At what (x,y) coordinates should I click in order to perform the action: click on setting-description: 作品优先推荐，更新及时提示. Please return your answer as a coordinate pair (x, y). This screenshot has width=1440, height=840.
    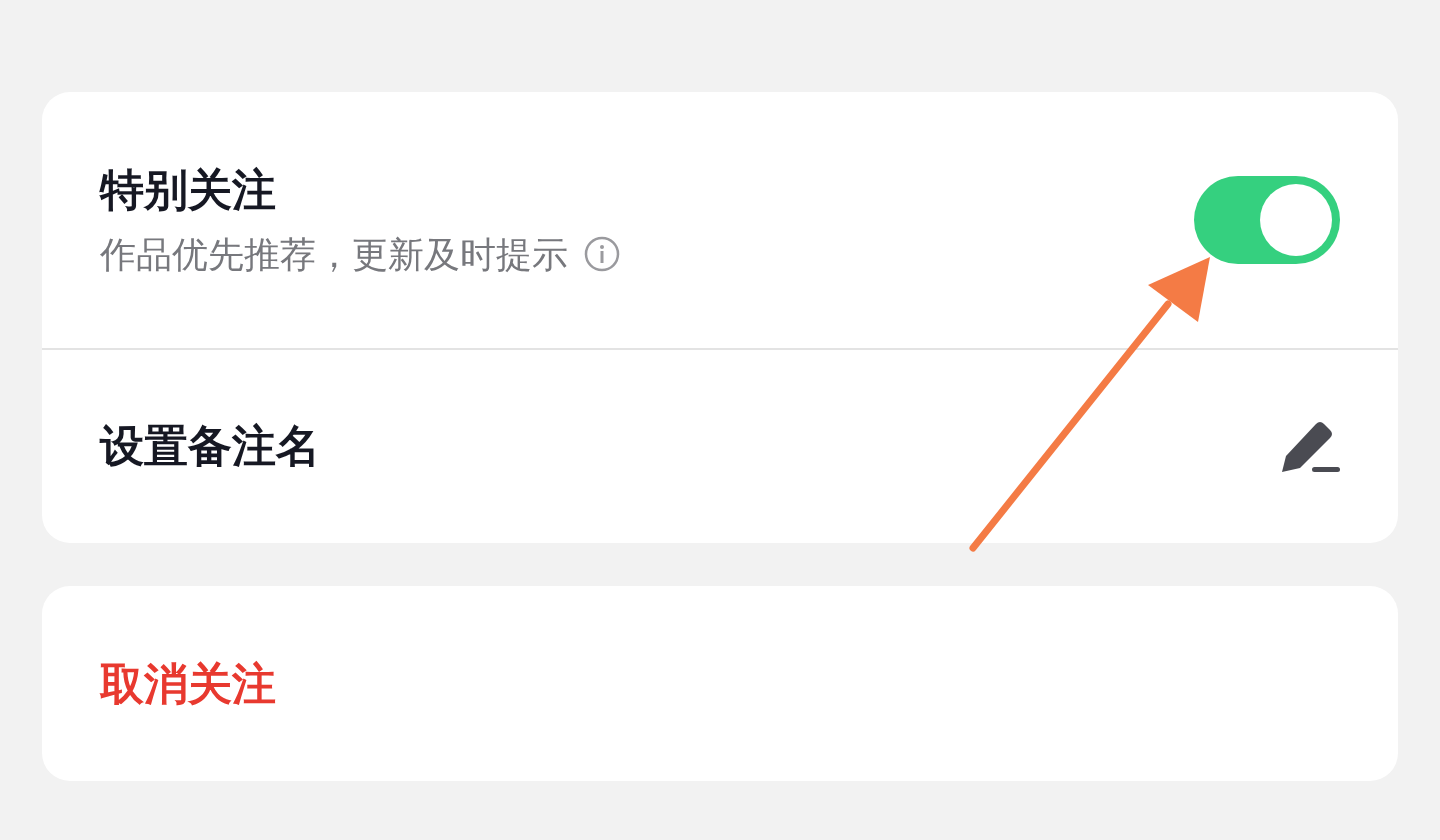
    Looking at the image, I should click on (334, 254).